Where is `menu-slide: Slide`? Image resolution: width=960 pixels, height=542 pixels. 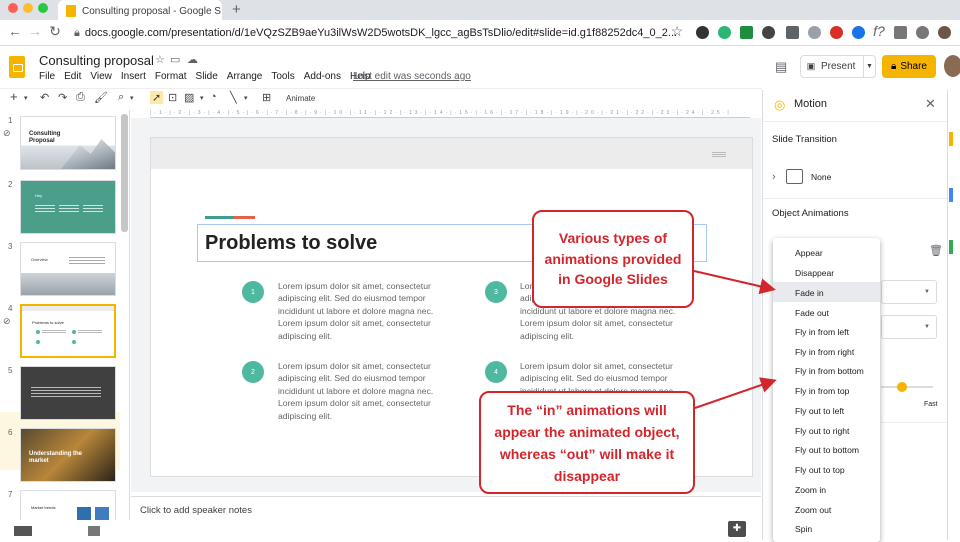
menu-slide: Slide is located at coordinates (207, 76).